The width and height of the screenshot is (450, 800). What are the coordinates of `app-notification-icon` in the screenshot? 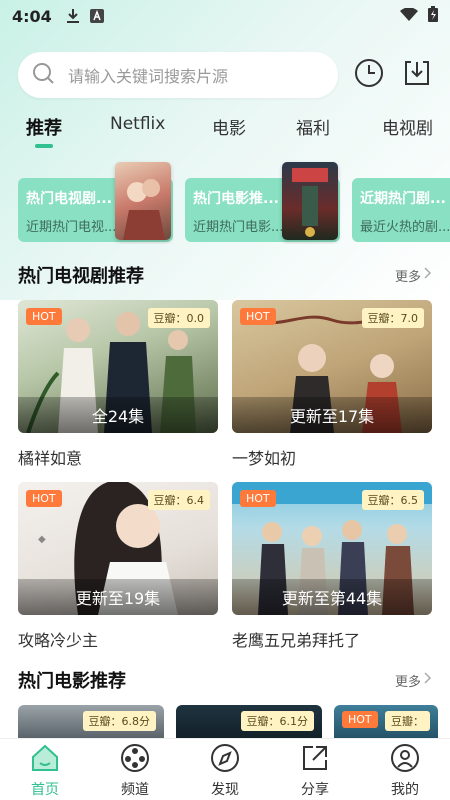 It's located at (96, 16).